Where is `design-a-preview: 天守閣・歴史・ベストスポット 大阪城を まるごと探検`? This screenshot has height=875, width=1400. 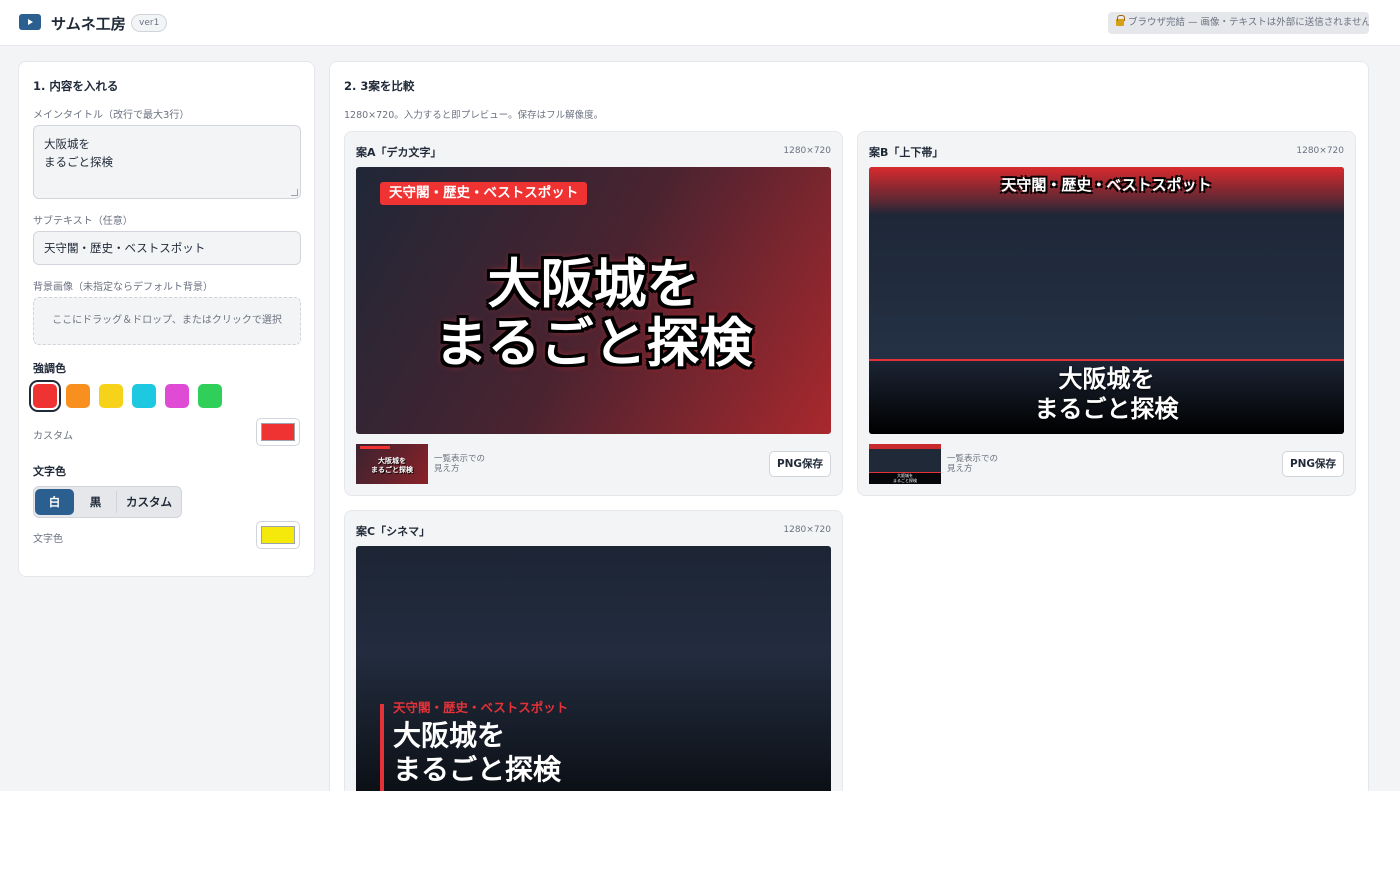
design-a-preview: 天守閣・歴史・ベストスポット 大阪城を まるごと探検 is located at coordinates (593, 300).